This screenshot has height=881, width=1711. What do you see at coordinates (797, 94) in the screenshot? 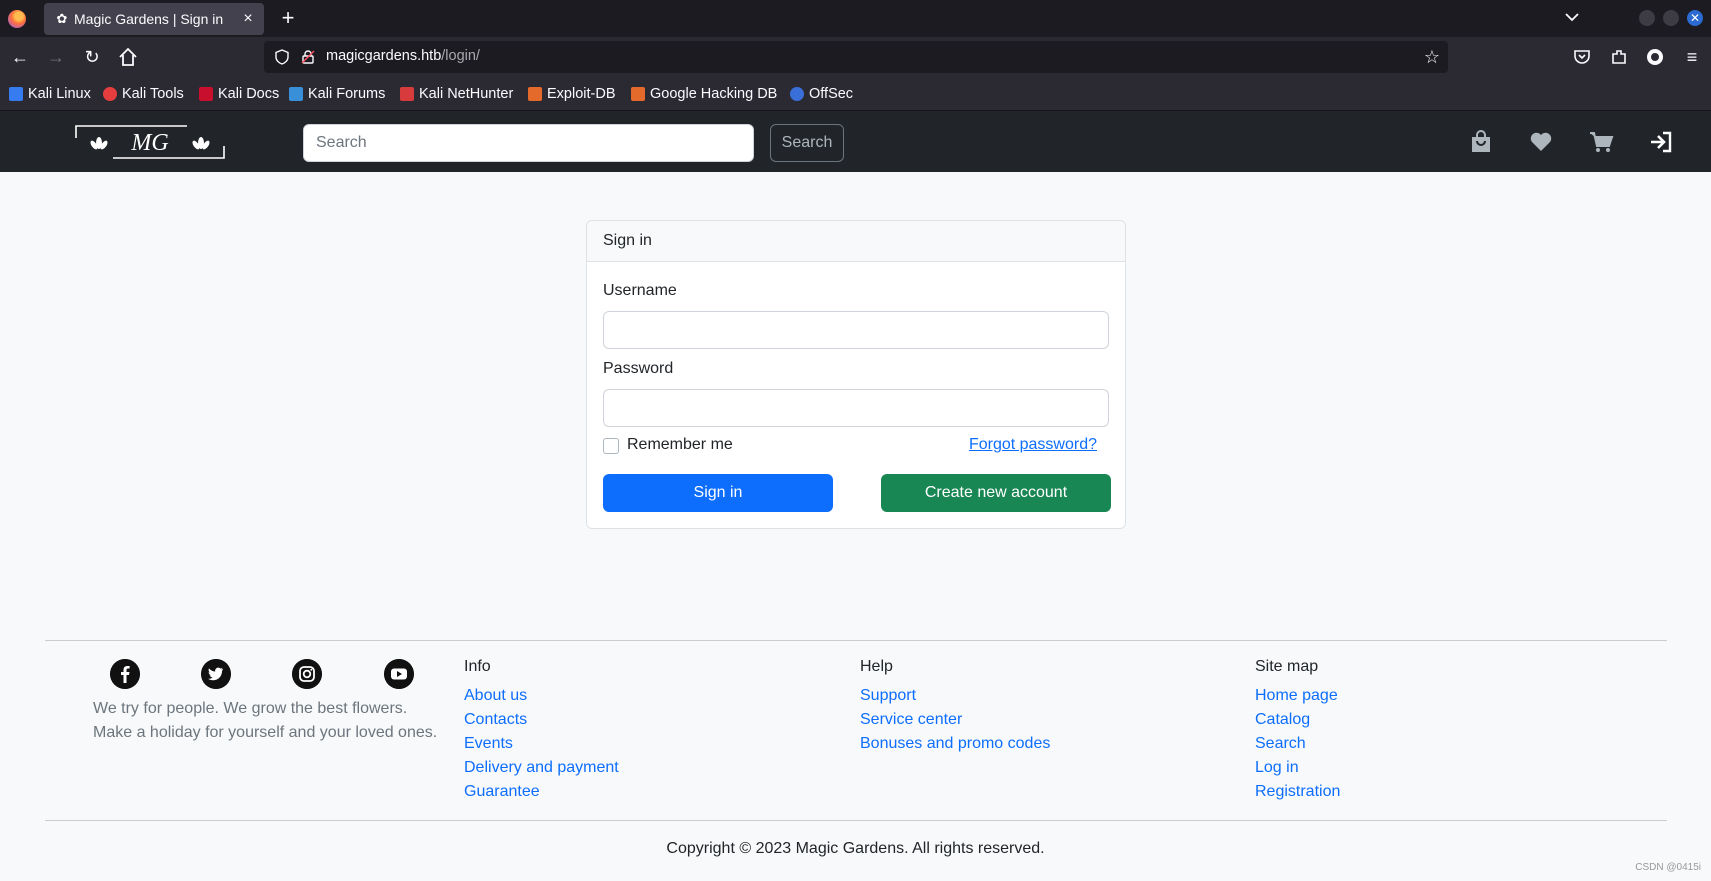
I see `offsec-icon` at bounding box center [797, 94].